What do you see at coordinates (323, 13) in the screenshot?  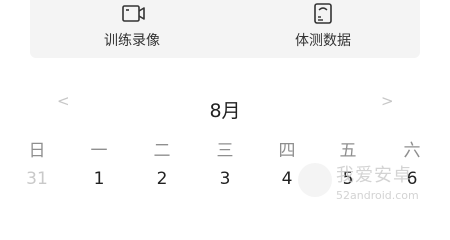 I see `body-scale-icon` at bounding box center [323, 13].